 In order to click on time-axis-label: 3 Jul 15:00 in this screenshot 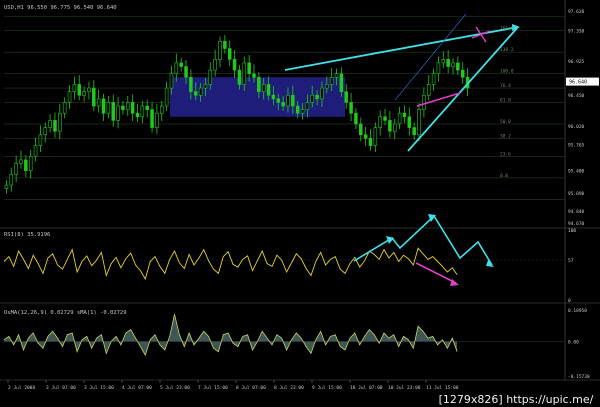, I will do `click(99, 388)`.